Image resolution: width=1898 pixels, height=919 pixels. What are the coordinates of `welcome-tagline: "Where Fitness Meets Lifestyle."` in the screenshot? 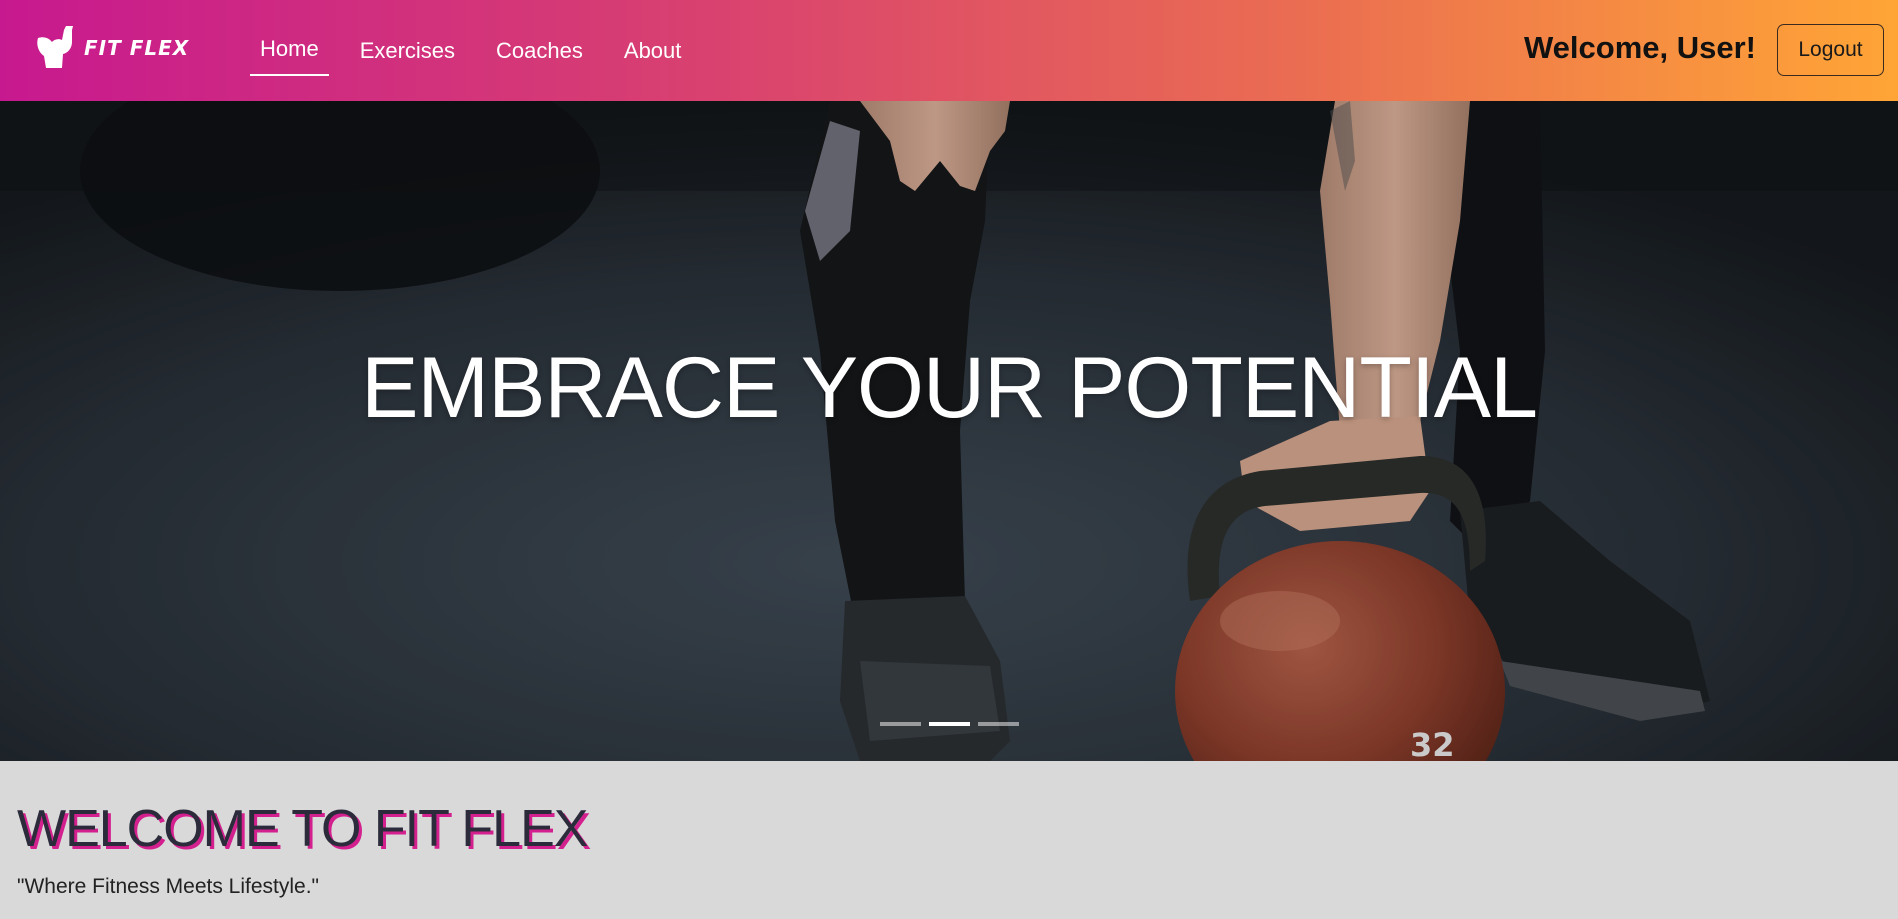 It's located at (168, 886).